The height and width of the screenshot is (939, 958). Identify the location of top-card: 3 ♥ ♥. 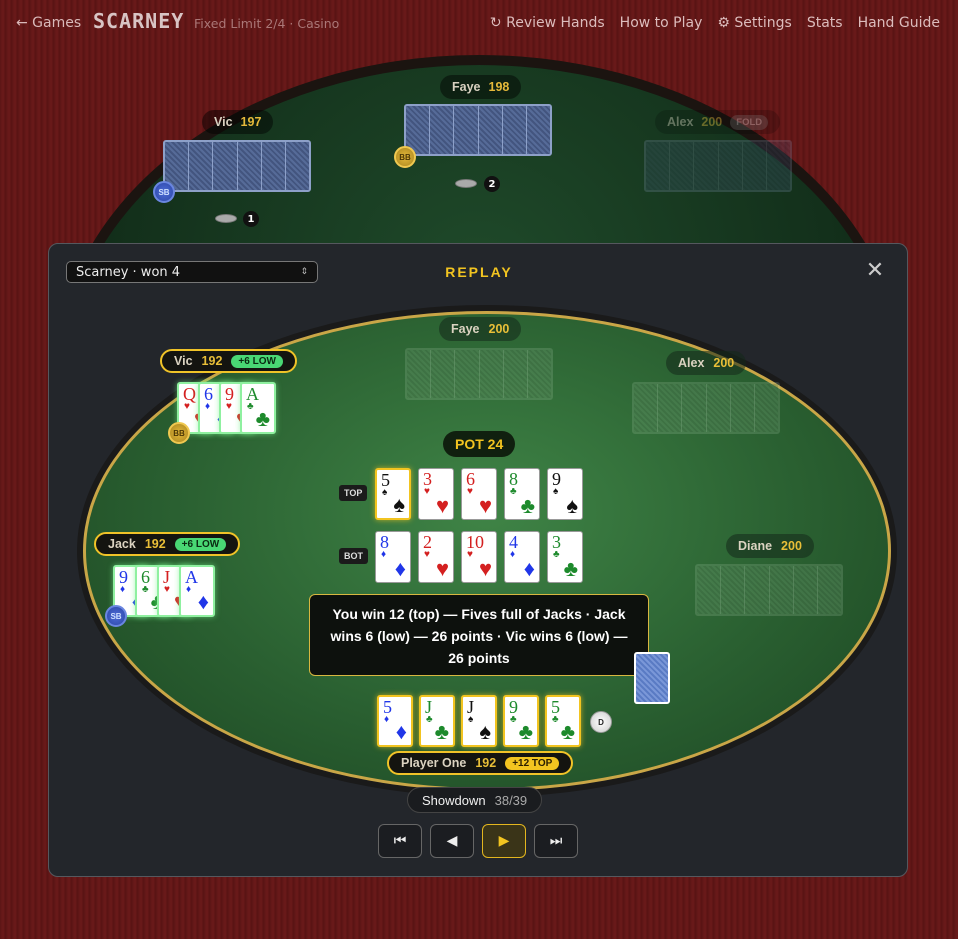
(436, 494).